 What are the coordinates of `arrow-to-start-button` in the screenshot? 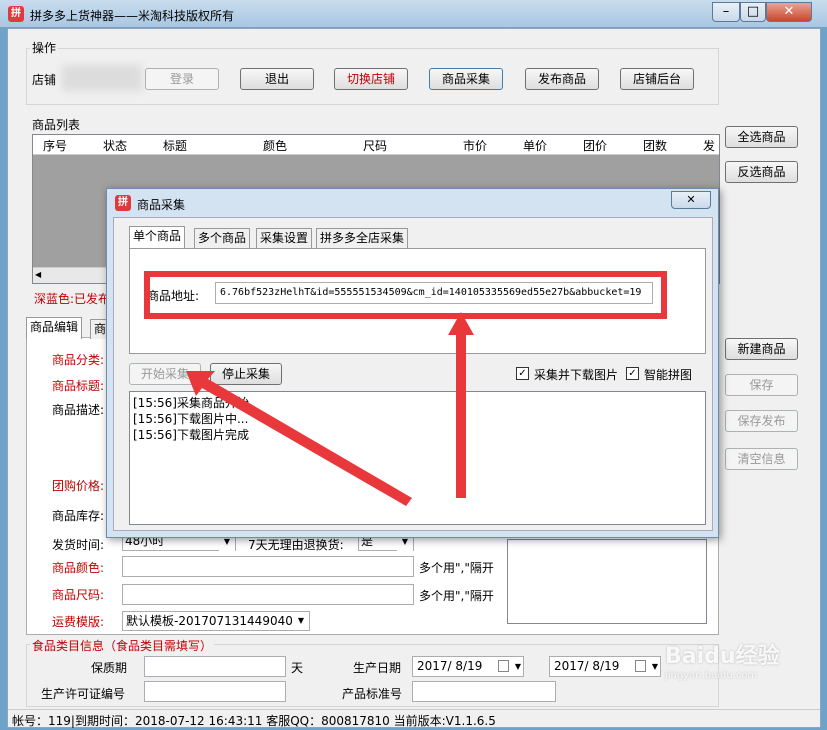 It's located at (299, 438).